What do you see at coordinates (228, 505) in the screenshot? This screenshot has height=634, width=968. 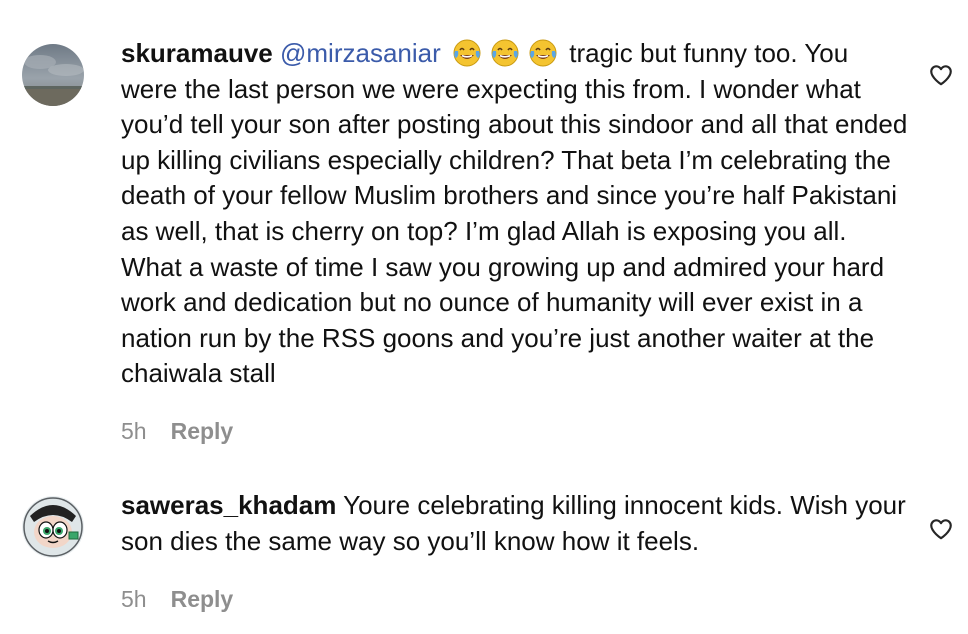 I see `comment-username: saweras_khadam` at bounding box center [228, 505].